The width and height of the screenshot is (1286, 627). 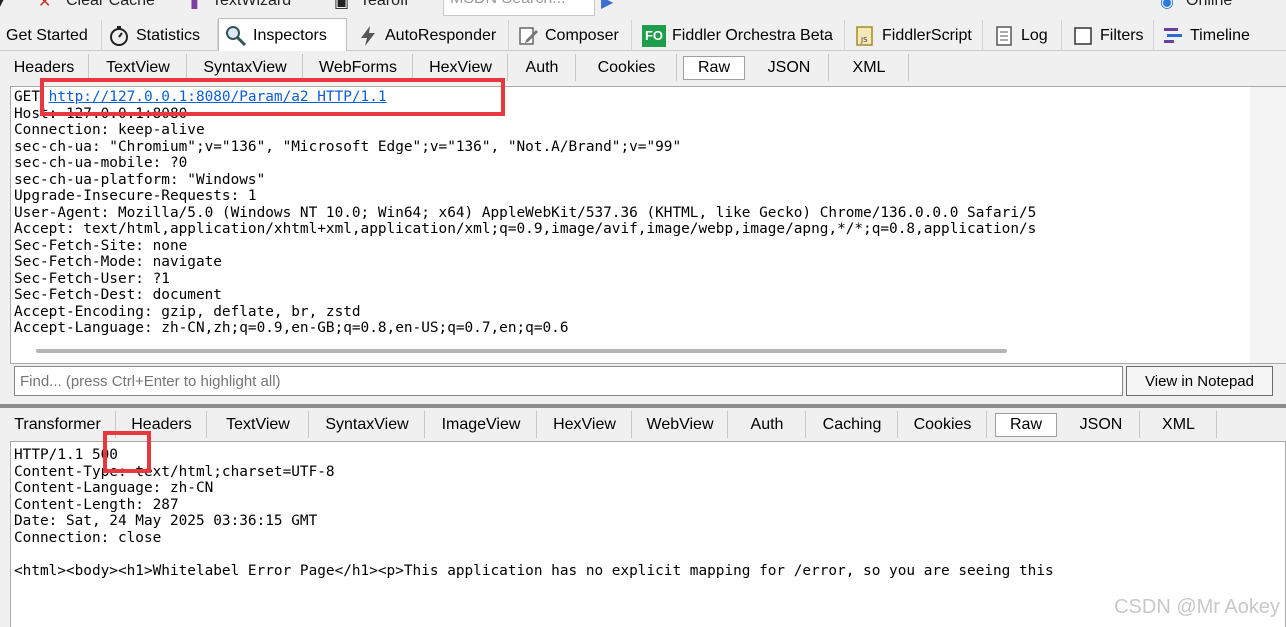 I want to click on horizontal-scrollbar, so click(x=521, y=351).